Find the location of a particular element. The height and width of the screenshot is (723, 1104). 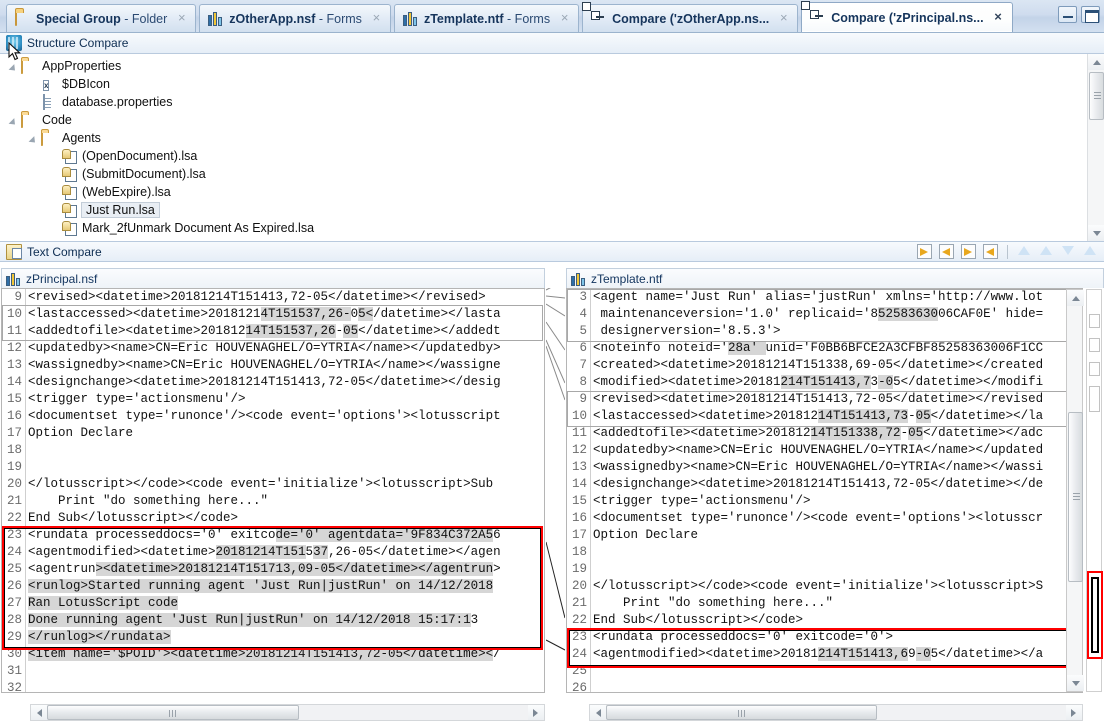

tree-item-submitdocument-lsa: (SubmitDocument).lsa is located at coordinates (552, 174).